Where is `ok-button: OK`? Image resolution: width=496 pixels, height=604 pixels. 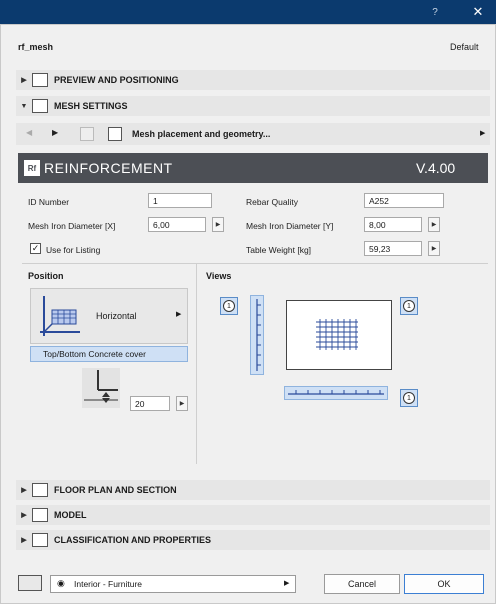 ok-button: OK is located at coordinates (444, 584).